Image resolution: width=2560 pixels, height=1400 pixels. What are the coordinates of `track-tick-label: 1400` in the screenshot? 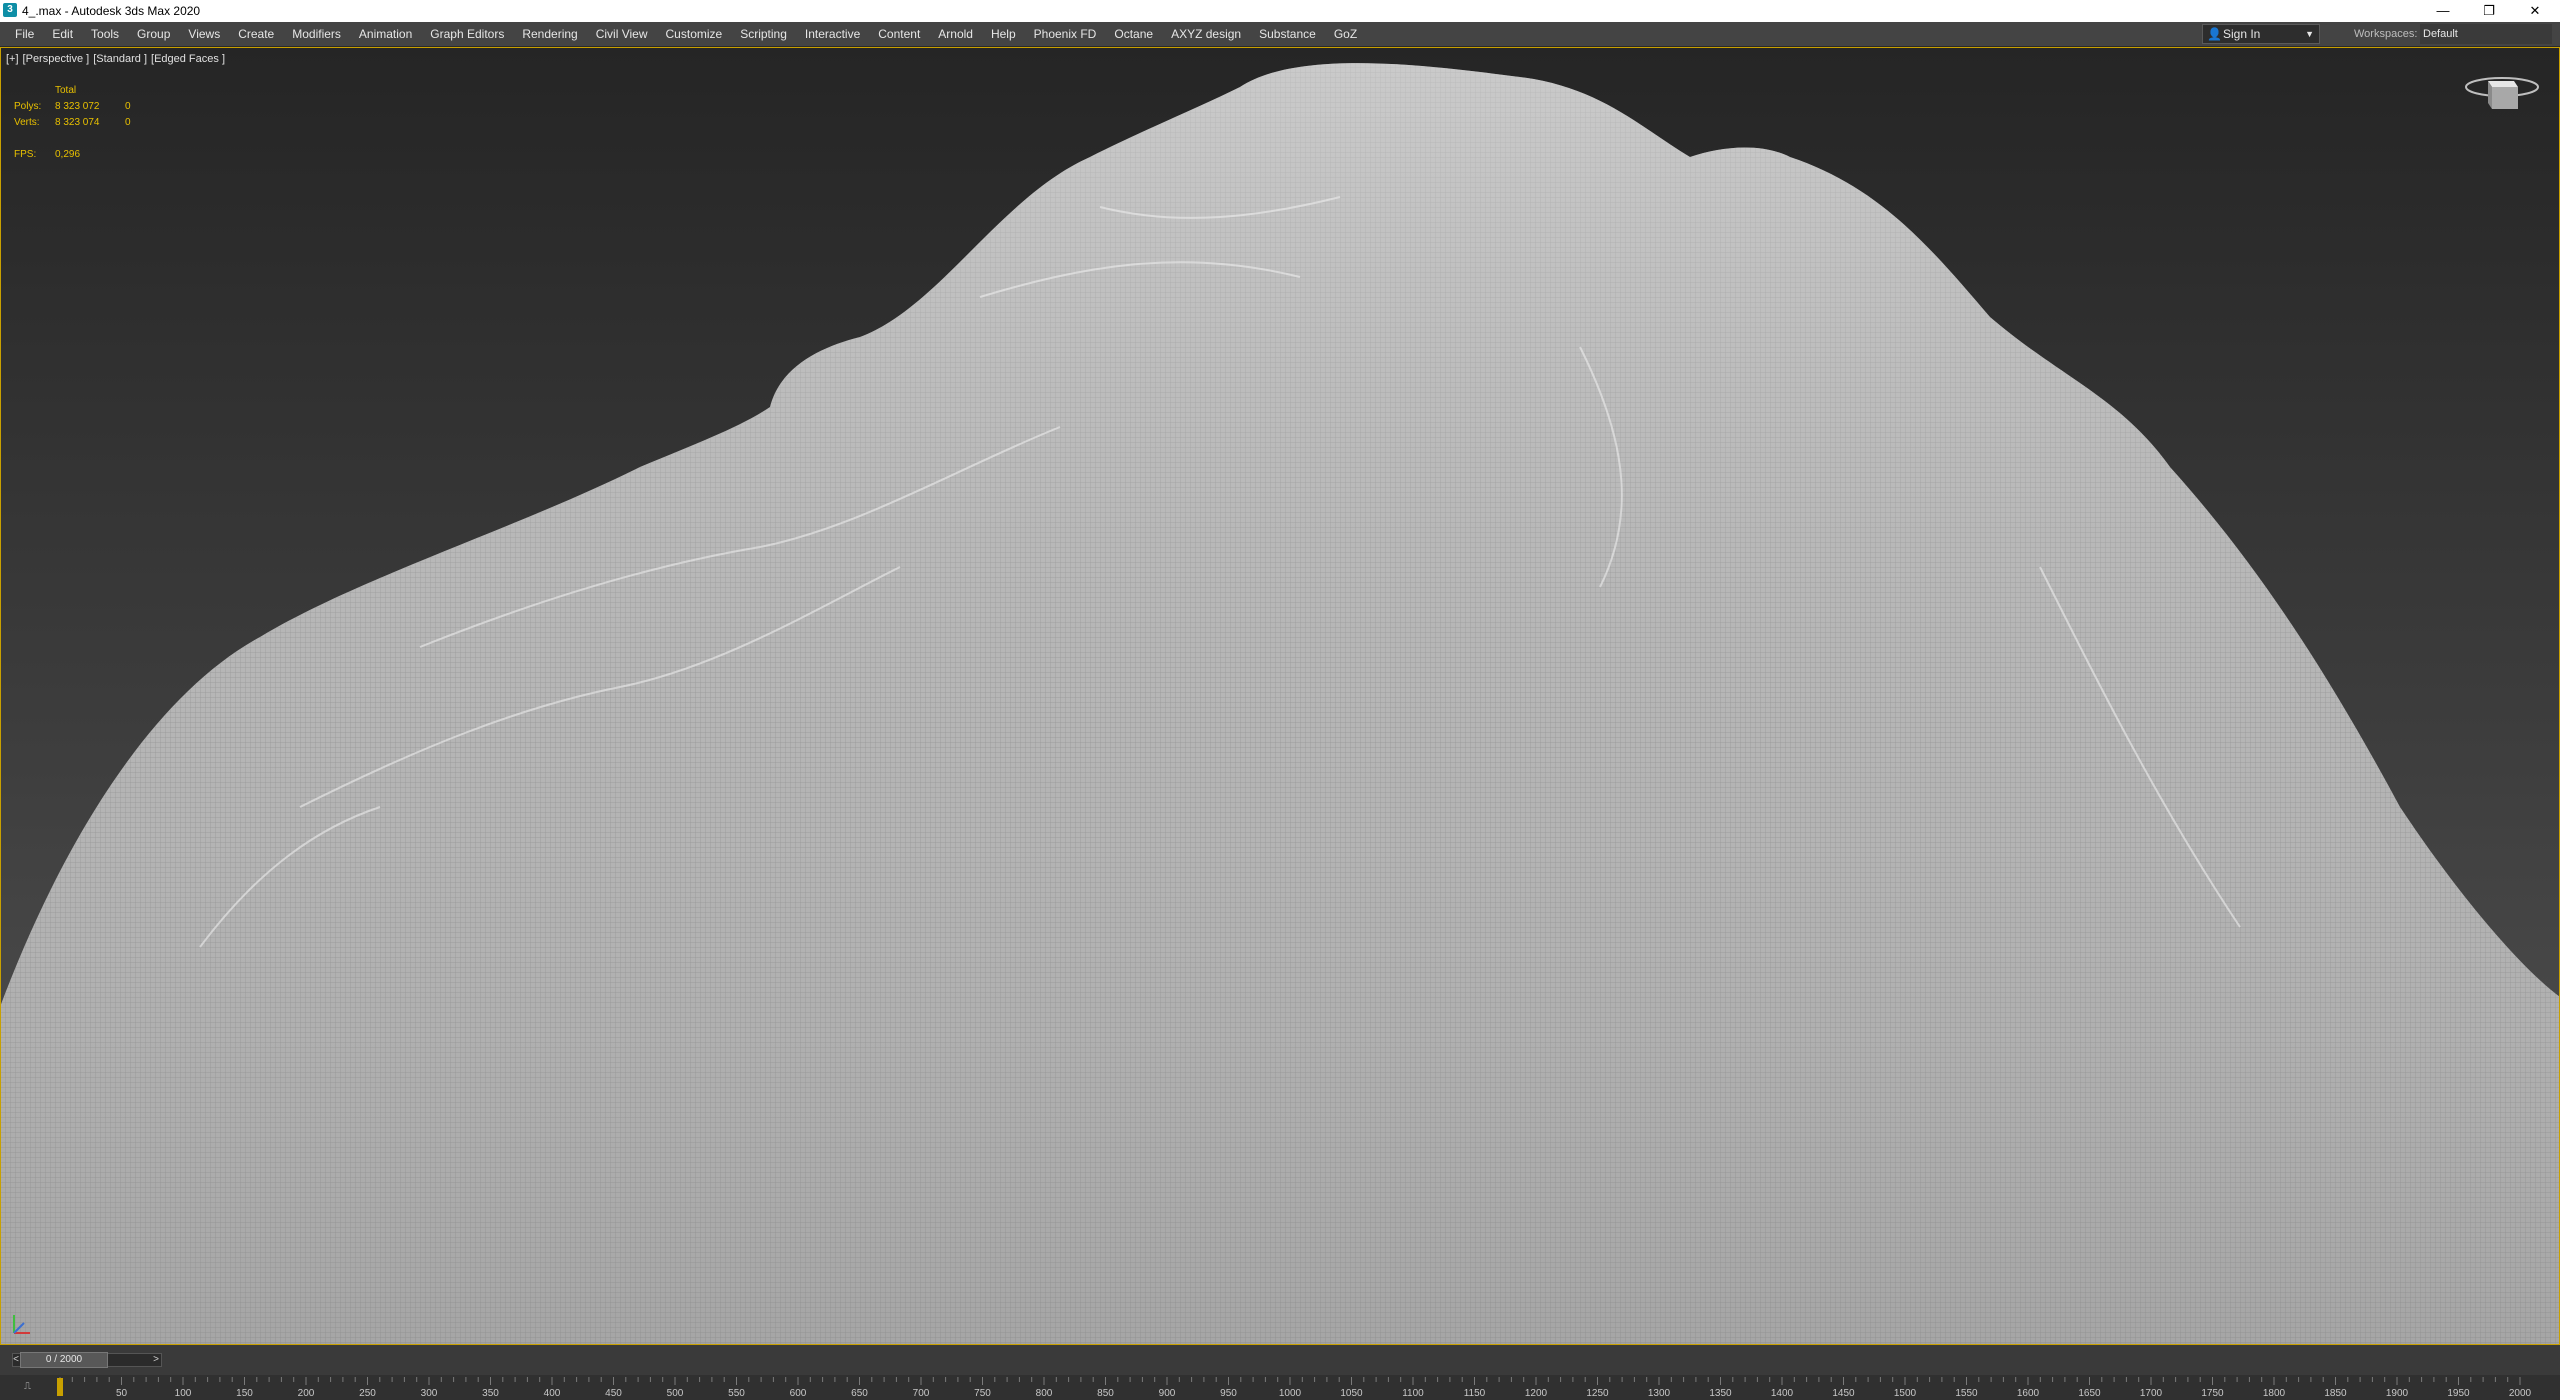 It's located at (1782, 1393).